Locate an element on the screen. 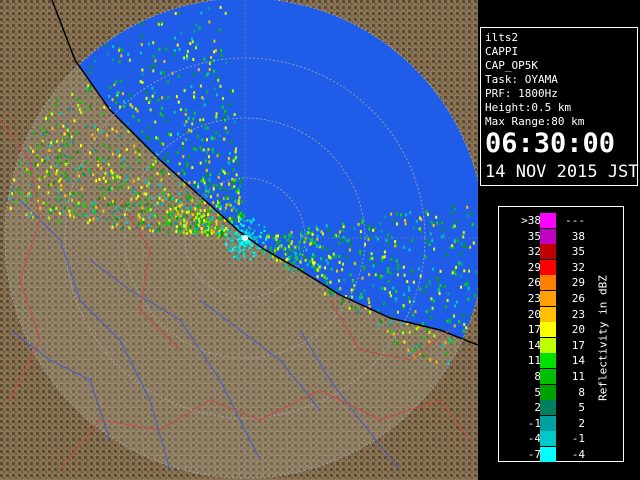  legend-low-value: 26 is located at coordinates (534, 283).